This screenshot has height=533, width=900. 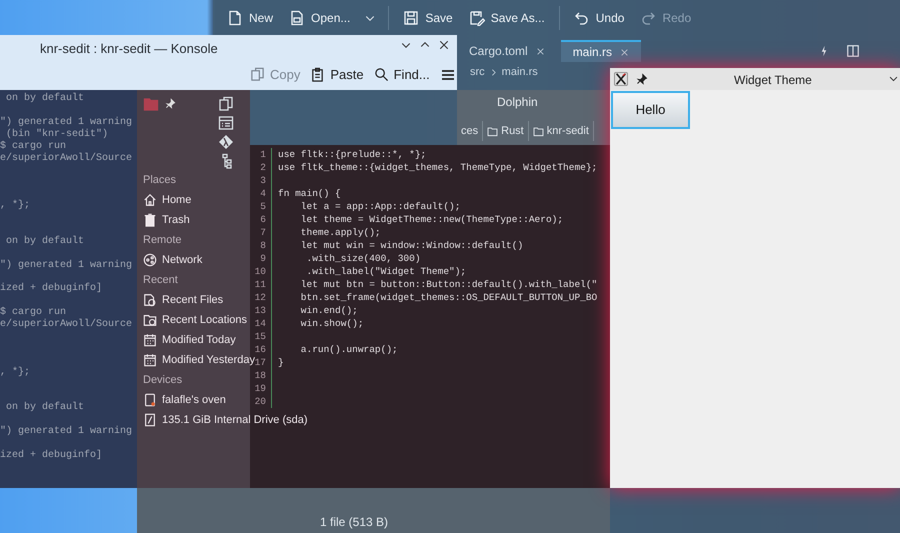 What do you see at coordinates (262, 388) in the screenshot?
I see `line-number: 19` at bounding box center [262, 388].